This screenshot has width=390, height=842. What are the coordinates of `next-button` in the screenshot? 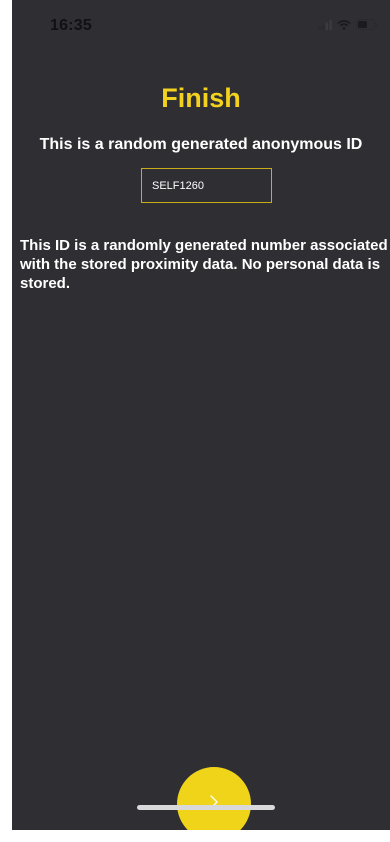 It's located at (214, 798).